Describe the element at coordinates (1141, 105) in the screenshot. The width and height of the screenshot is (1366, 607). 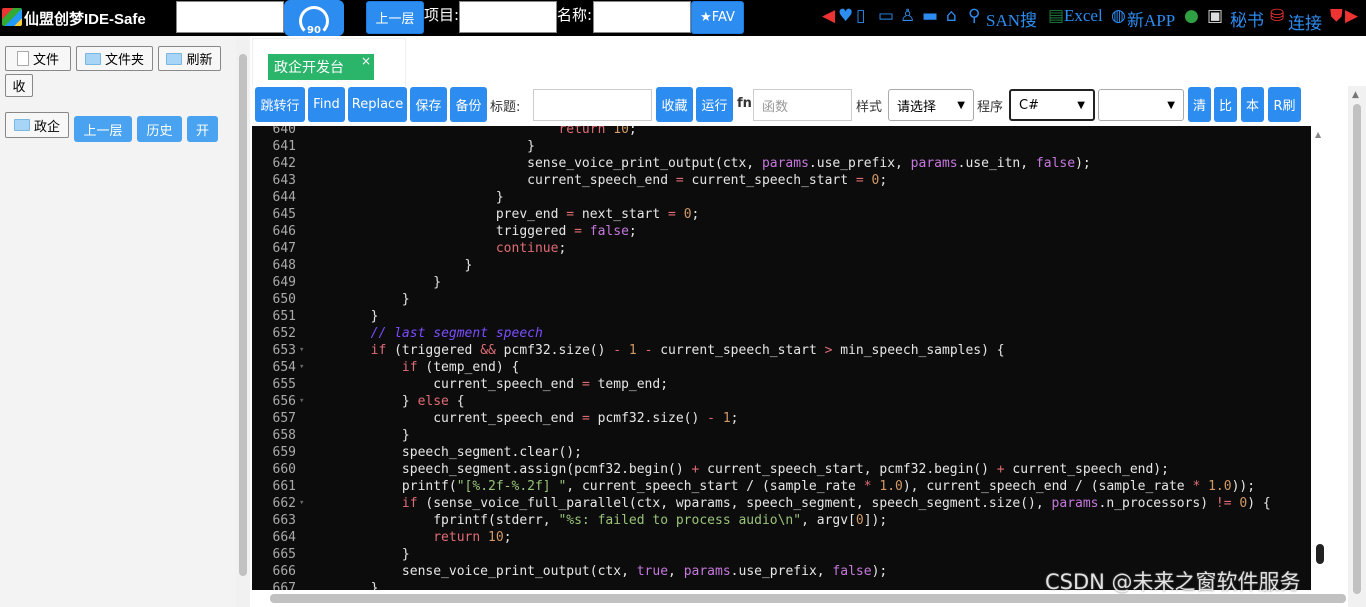
I see `extra-select: ▼` at that location.